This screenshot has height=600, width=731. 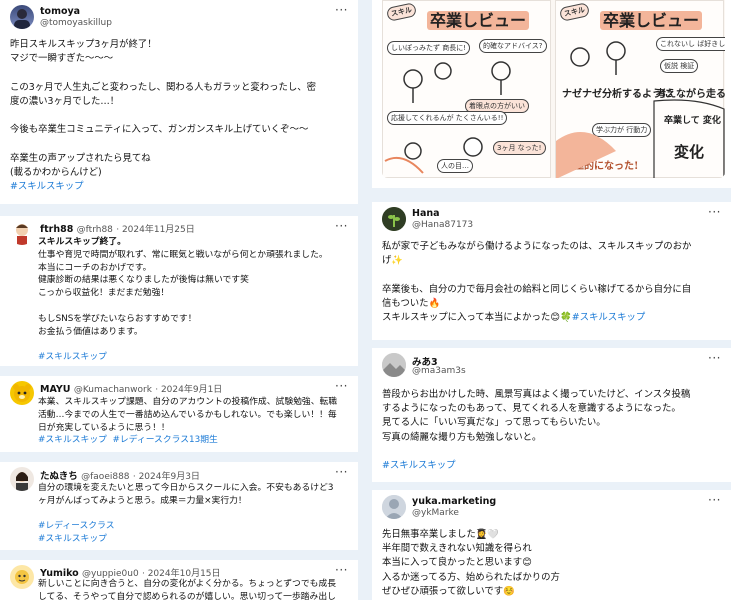 What do you see at coordinates (57, 229) in the screenshot?
I see `author-name-text: ftrh88` at bounding box center [57, 229].